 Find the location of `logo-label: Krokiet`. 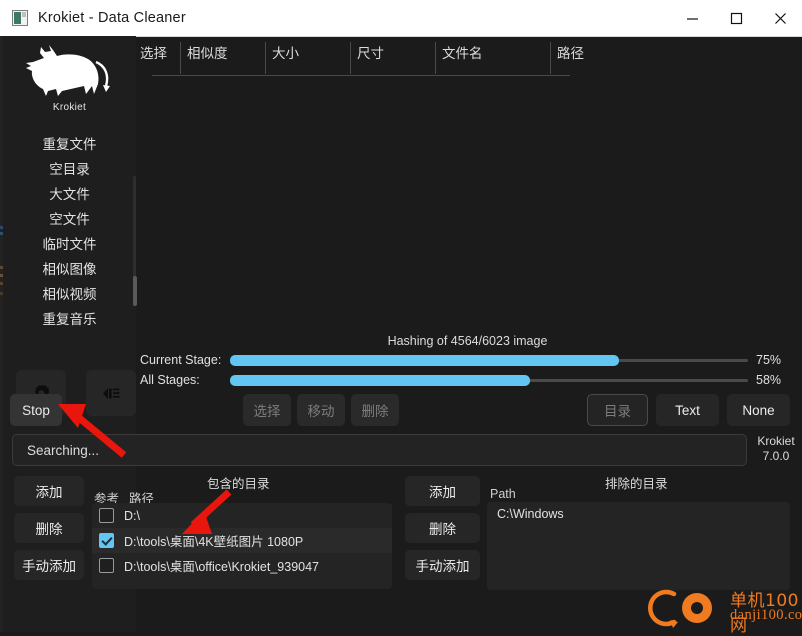

logo-label: Krokiet is located at coordinates (69, 107).